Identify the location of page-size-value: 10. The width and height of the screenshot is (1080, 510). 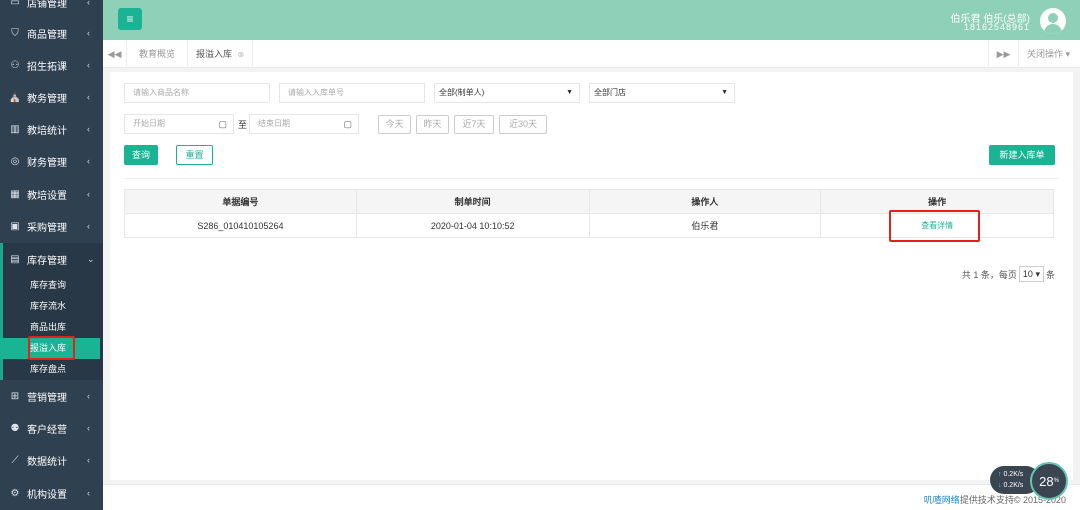
(1027, 274).